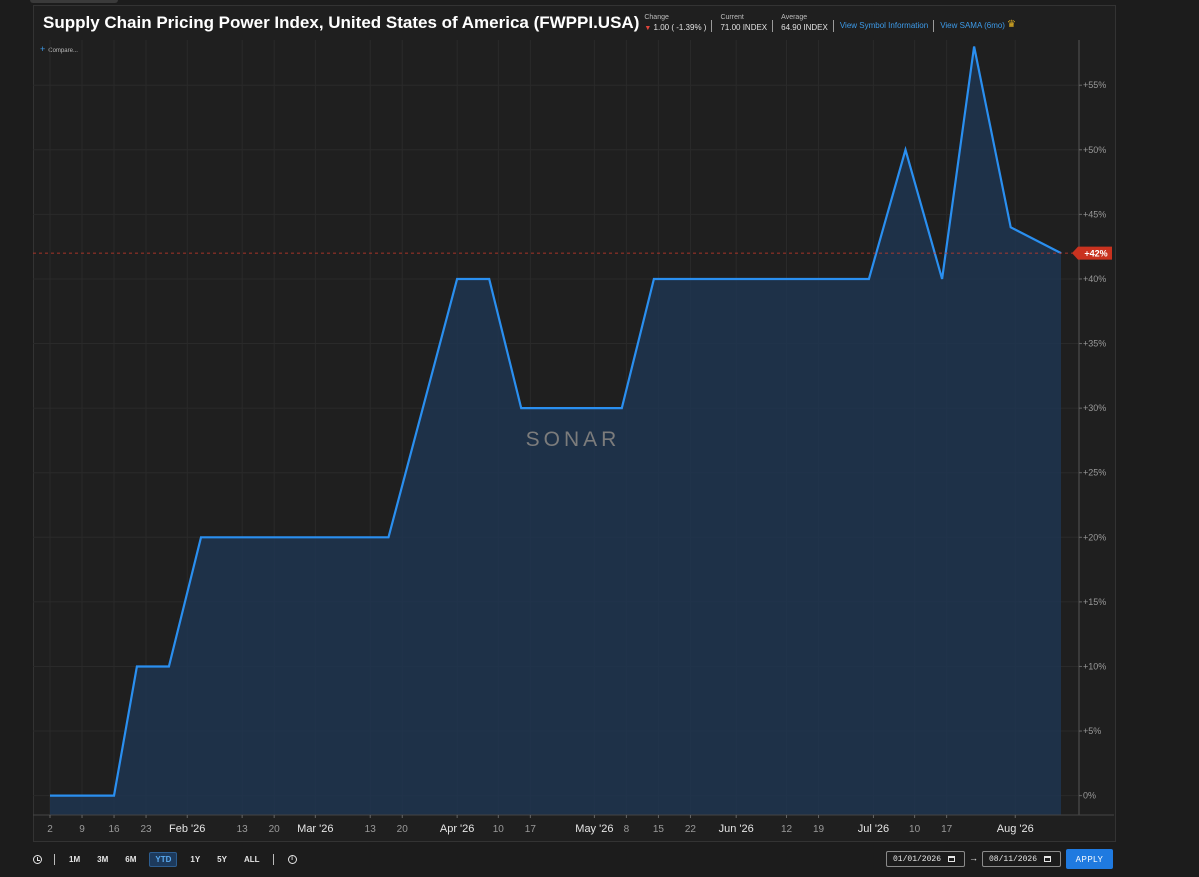 This screenshot has height=877, width=1199. What do you see at coordinates (973, 858) in the screenshot?
I see `arrow-right-icon: →` at bounding box center [973, 858].